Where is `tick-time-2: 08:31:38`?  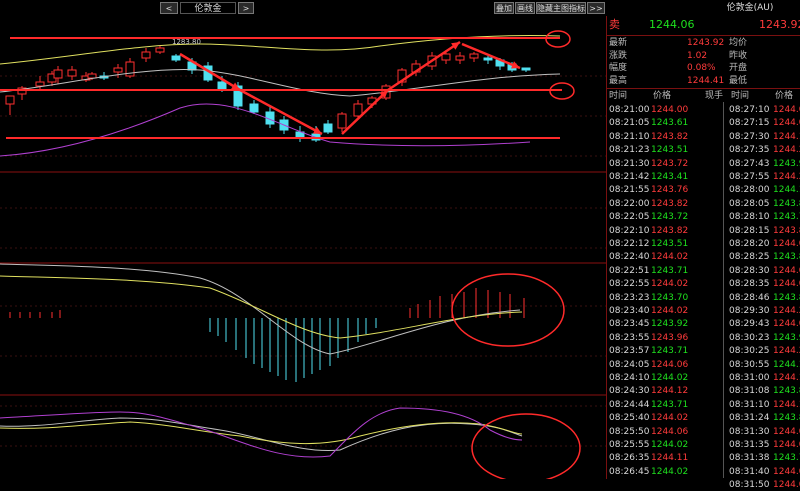
tick-time-2: 08:31:38 is located at coordinates (749, 458).